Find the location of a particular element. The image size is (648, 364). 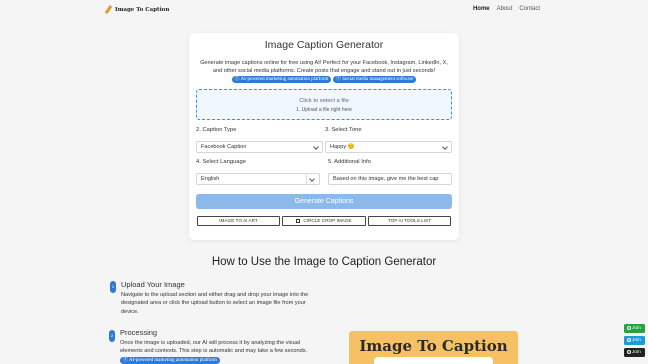

image-to-ai-art-button: IMAGE TO AI ART is located at coordinates (238, 221).